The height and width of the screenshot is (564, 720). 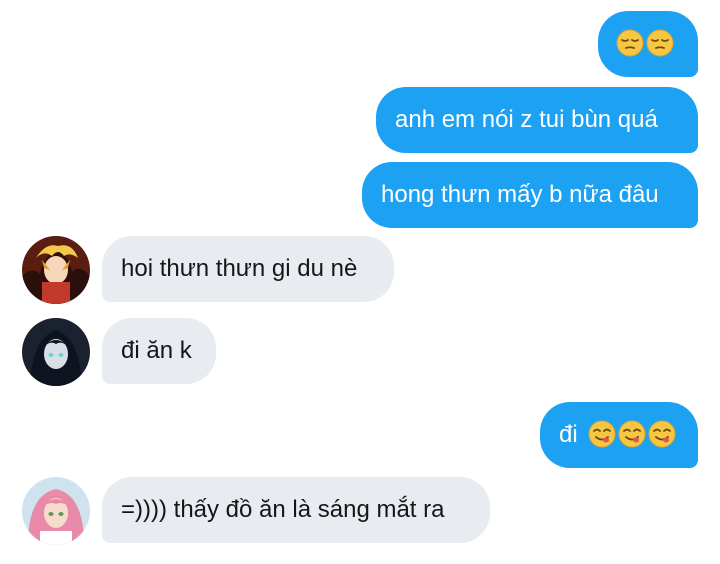 What do you see at coordinates (568, 434) in the screenshot?
I see `message-text: đi` at bounding box center [568, 434].